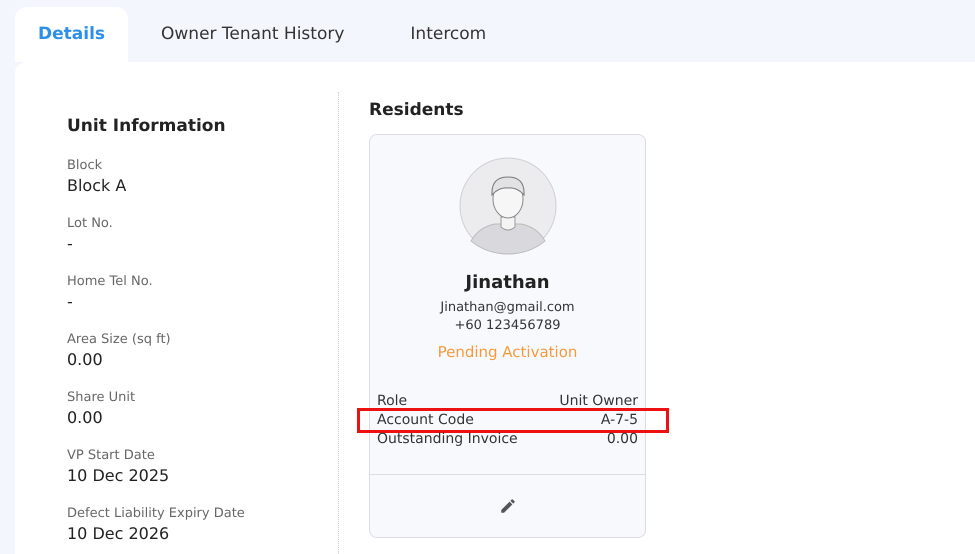  Describe the element at coordinates (101, 397) in the screenshot. I see `field-label: Share Unit` at that location.